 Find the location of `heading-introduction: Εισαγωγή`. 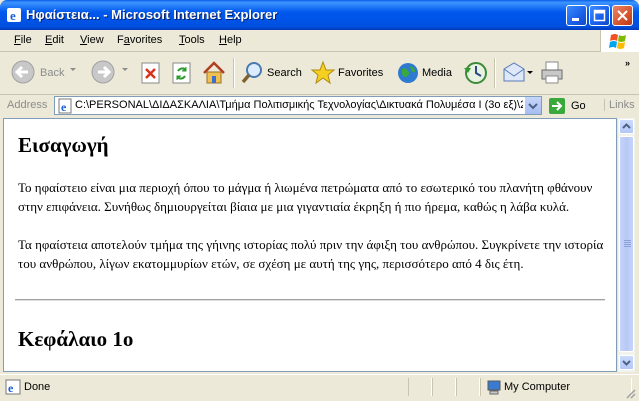

heading-introduction: Εισαγωγή is located at coordinates (63, 145).